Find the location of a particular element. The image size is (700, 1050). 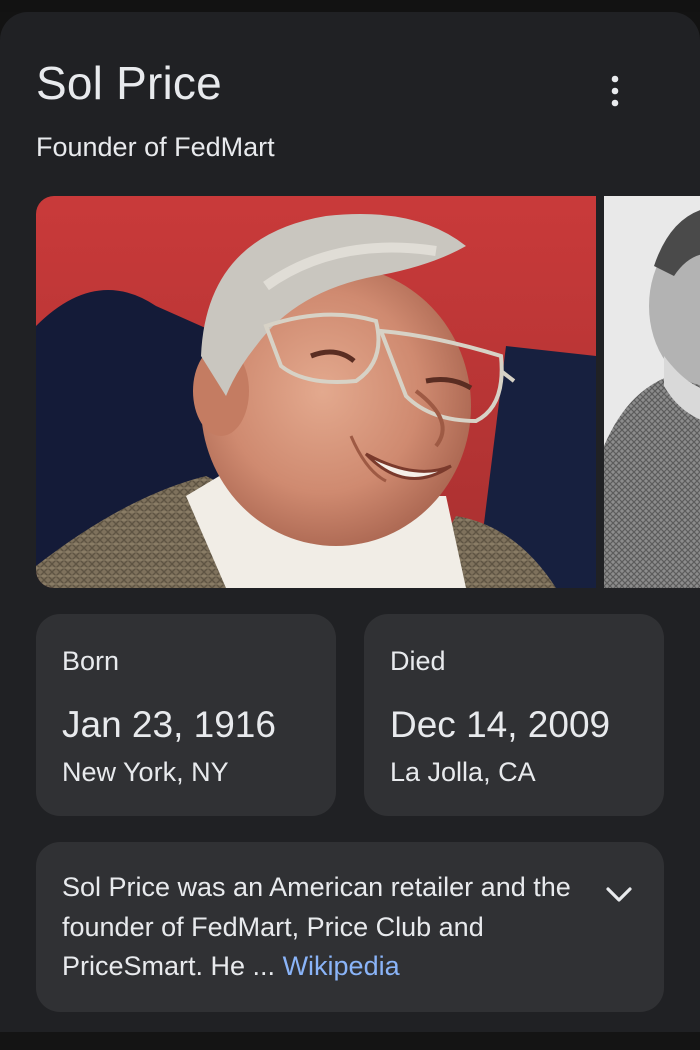

born-card: Born Jan 23, 1916 New York, NY is located at coordinates (186, 715).